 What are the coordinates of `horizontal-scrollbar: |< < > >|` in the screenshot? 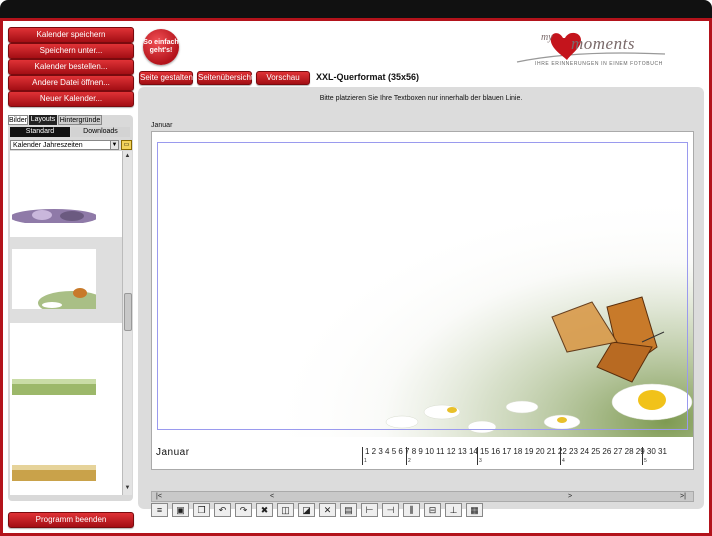 It's located at (422, 496).